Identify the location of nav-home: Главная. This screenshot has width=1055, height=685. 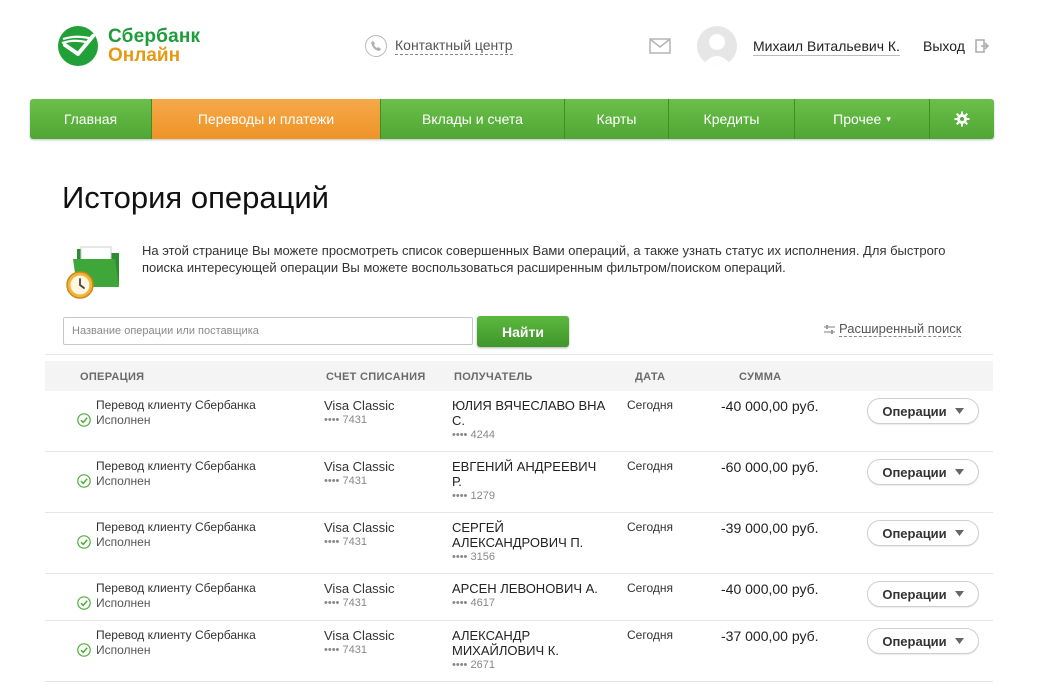
(91, 119).